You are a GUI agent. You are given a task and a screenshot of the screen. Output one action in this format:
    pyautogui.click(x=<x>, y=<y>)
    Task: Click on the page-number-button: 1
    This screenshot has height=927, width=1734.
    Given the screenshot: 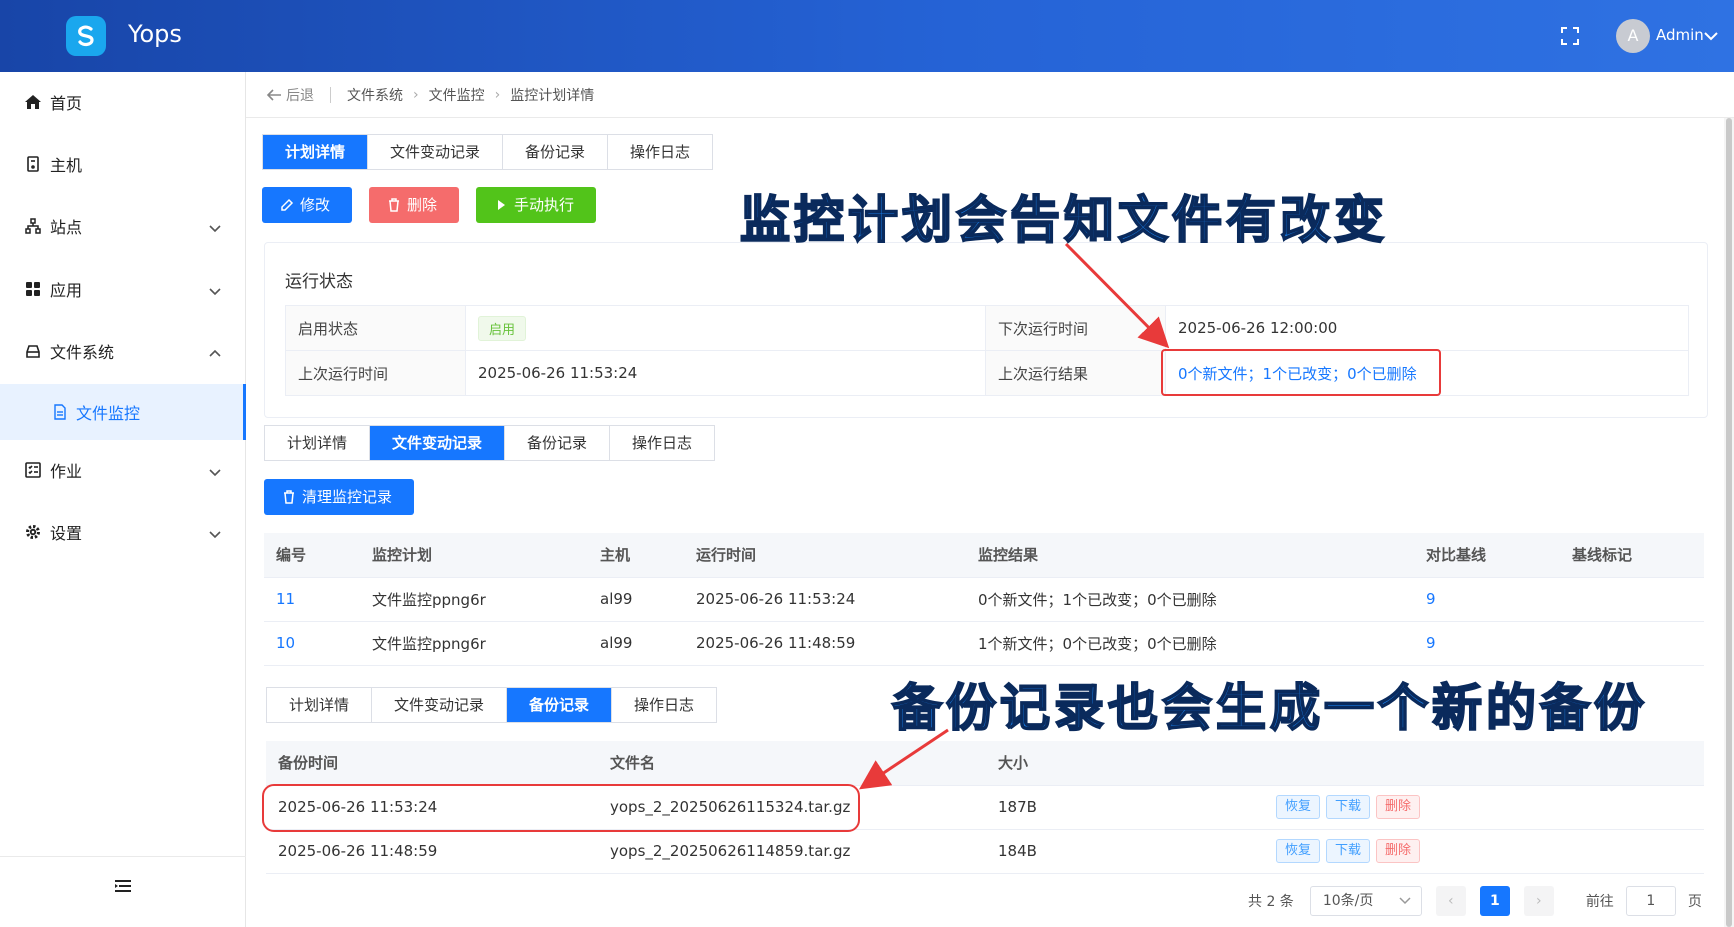 What is the action you would take?
    pyautogui.click(x=1495, y=901)
    